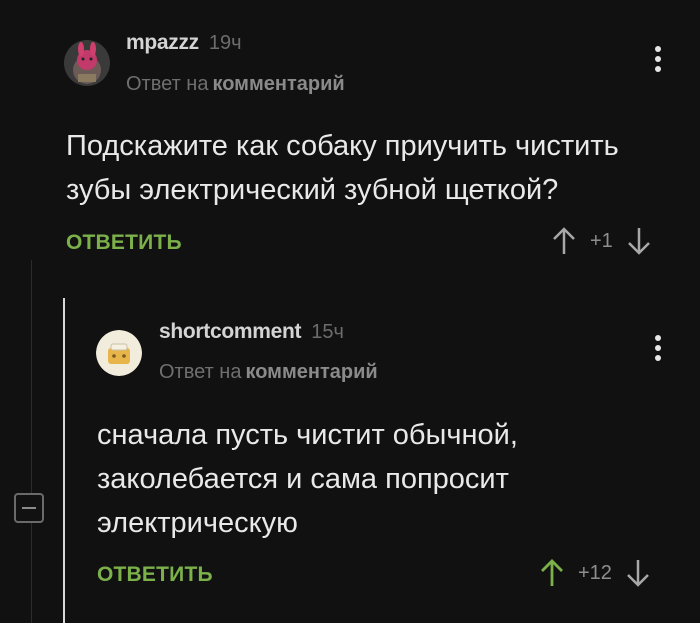  I want to click on author-line: mpazzz 19ч, so click(184, 43).